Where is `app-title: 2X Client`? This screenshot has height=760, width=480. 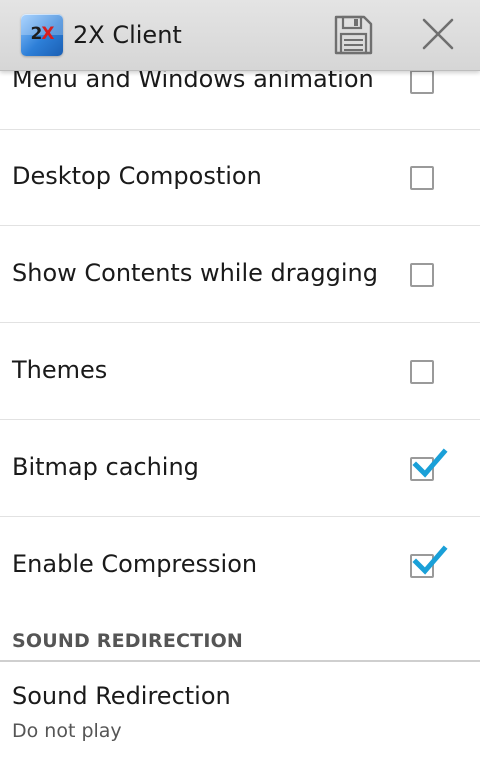 app-title: 2X Client is located at coordinates (127, 35).